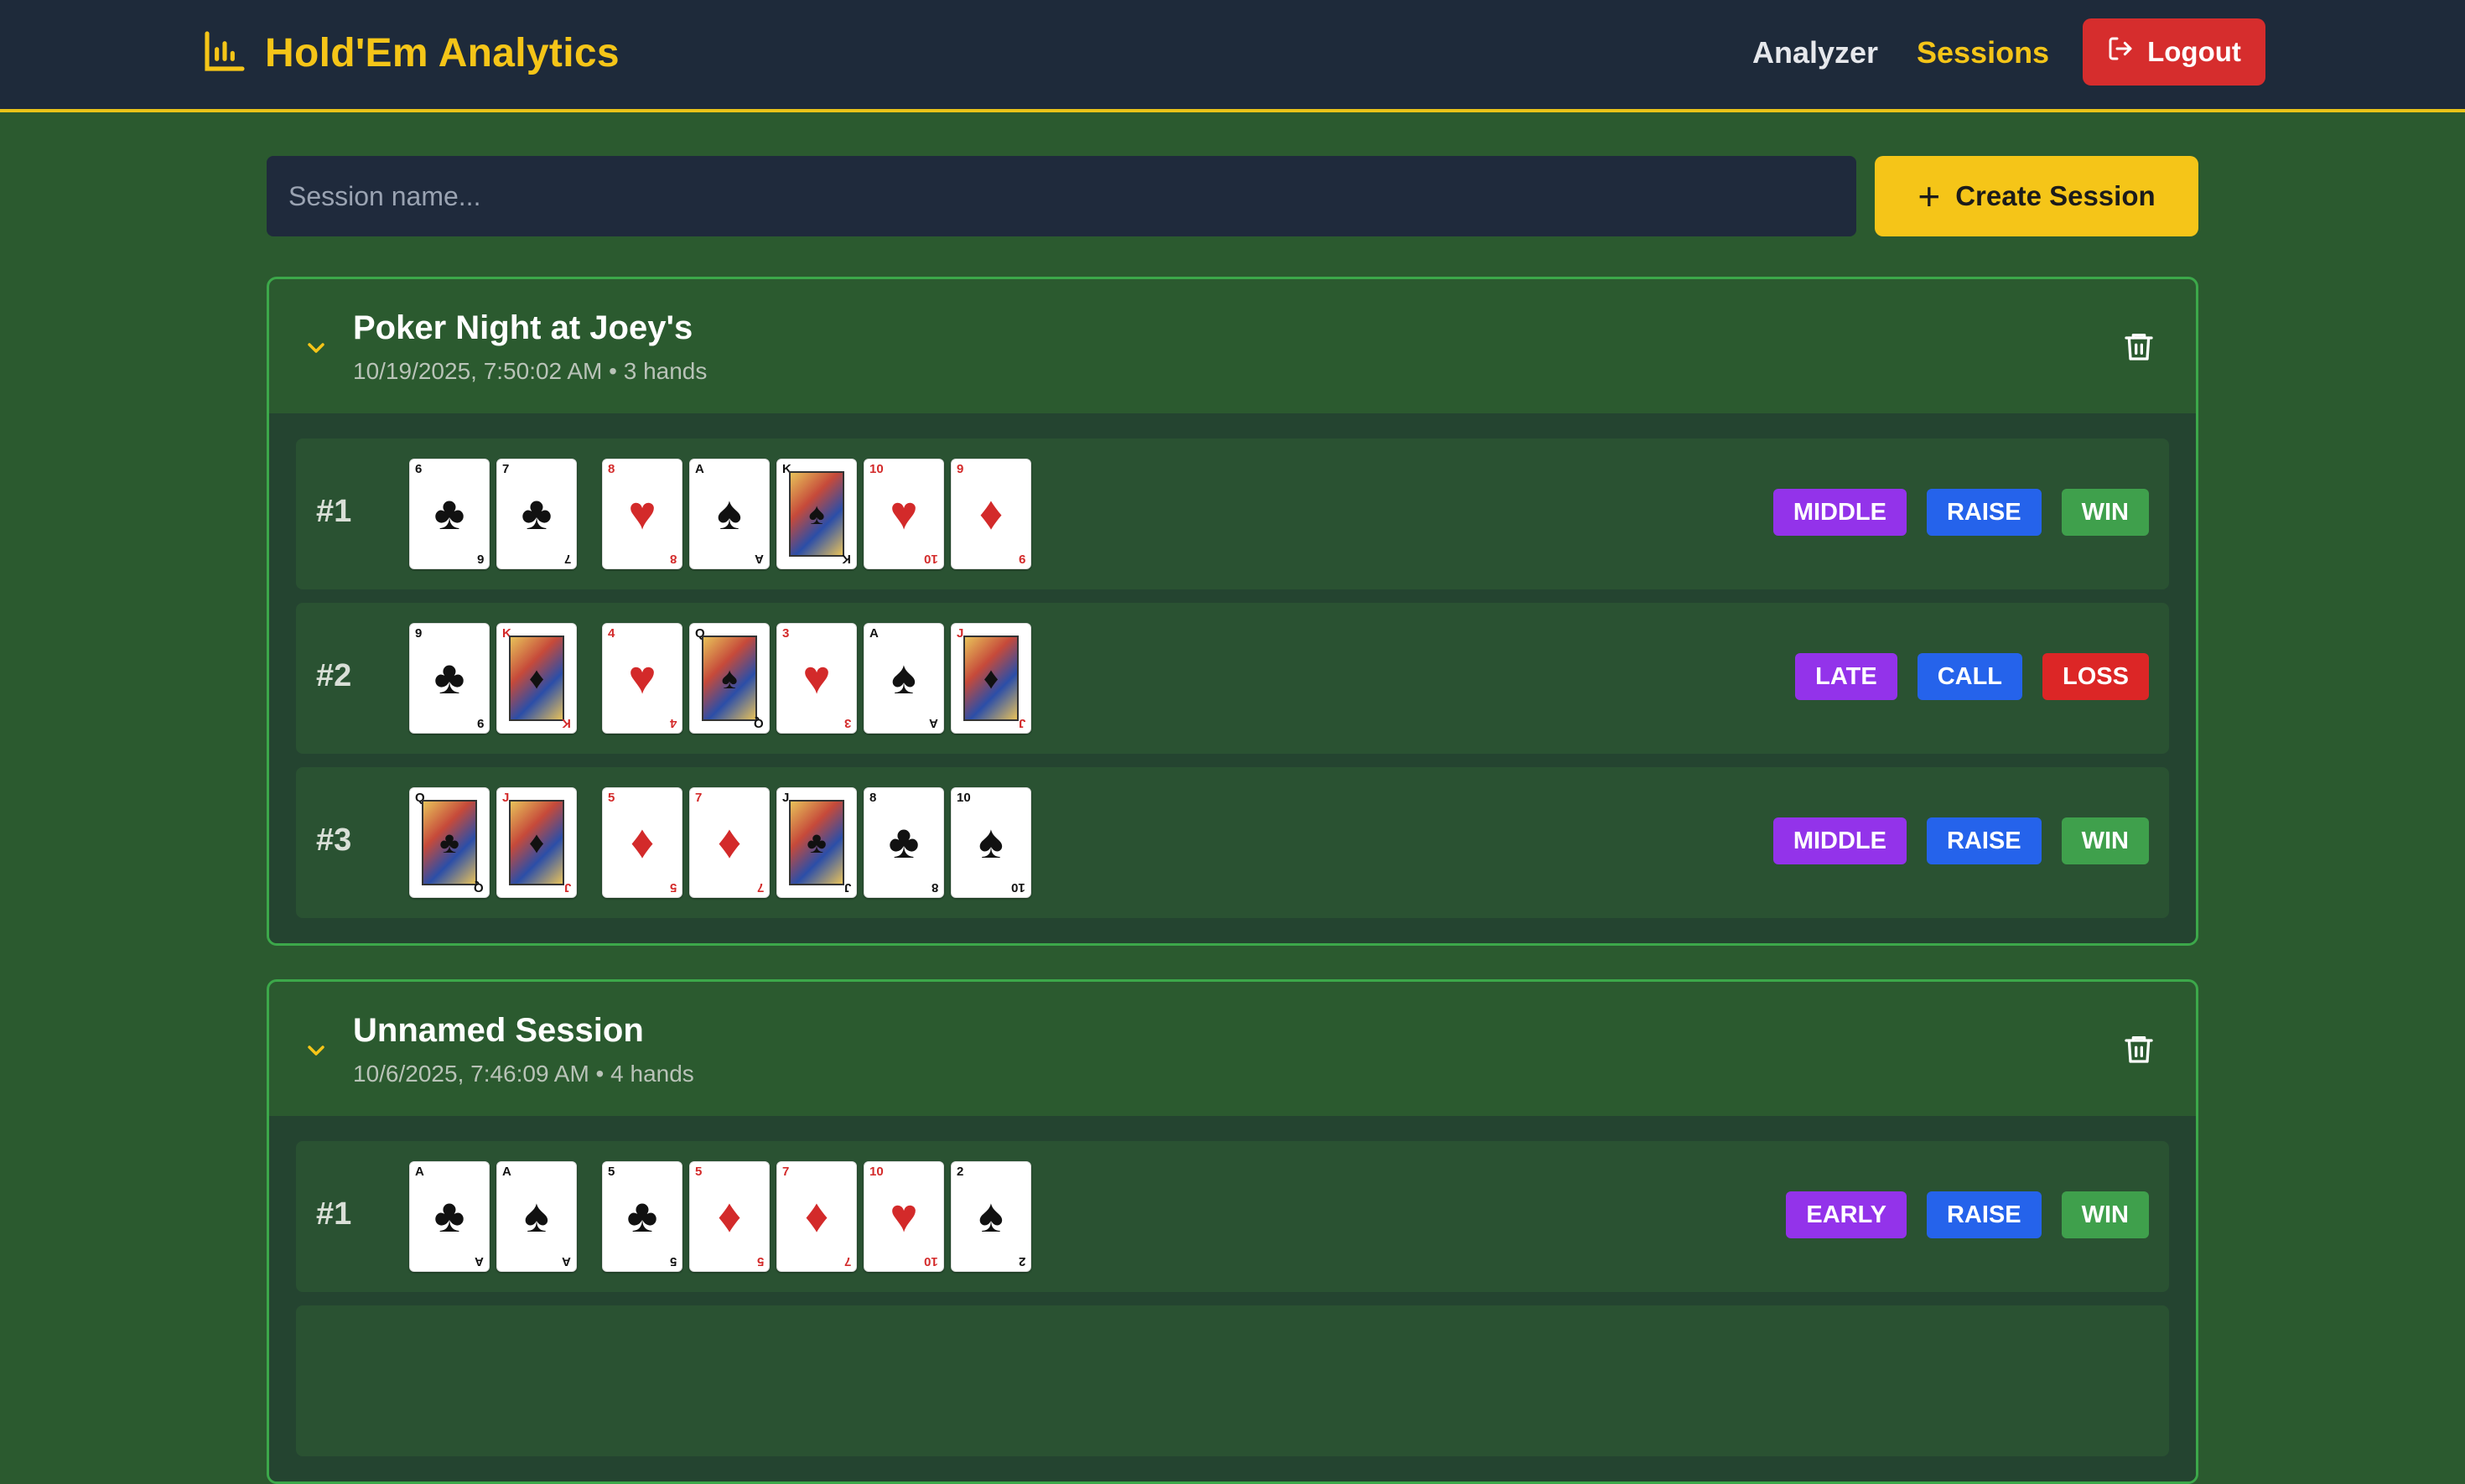  I want to click on brand: Hold'Em Analytics, so click(410, 52).